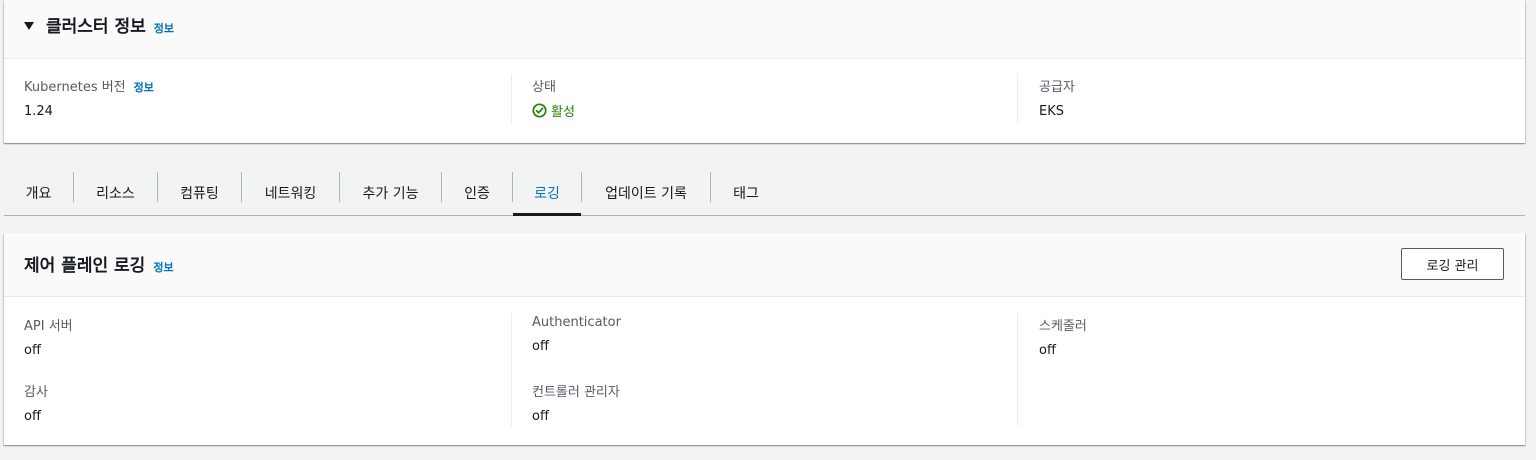 Image resolution: width=1536 pixels, height=460 pixels. What do you see at coordinates (163, 267) in the screenshot?
I see `control-plane-logging-info-link: 정보` at bounding box center [163, 267].